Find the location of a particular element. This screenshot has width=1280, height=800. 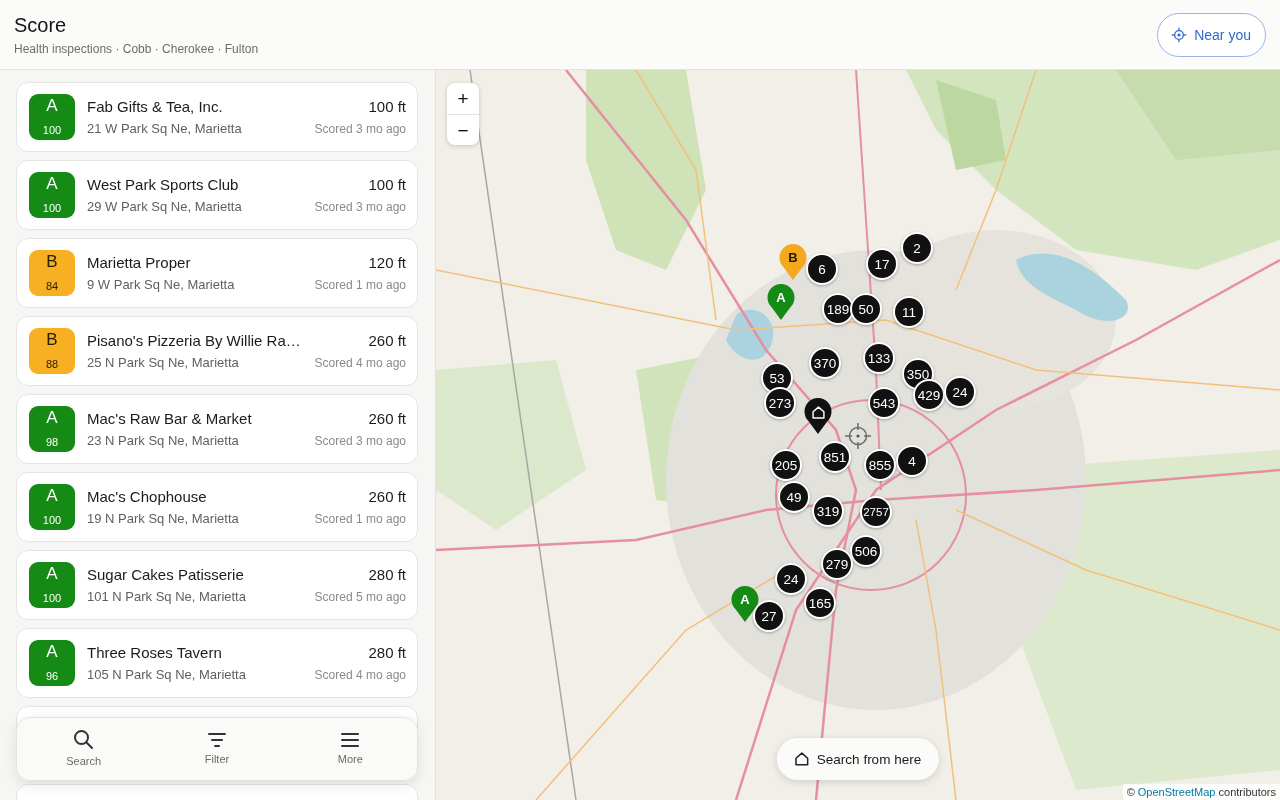

grade-score: 88 is located at coordinates (52, 364).